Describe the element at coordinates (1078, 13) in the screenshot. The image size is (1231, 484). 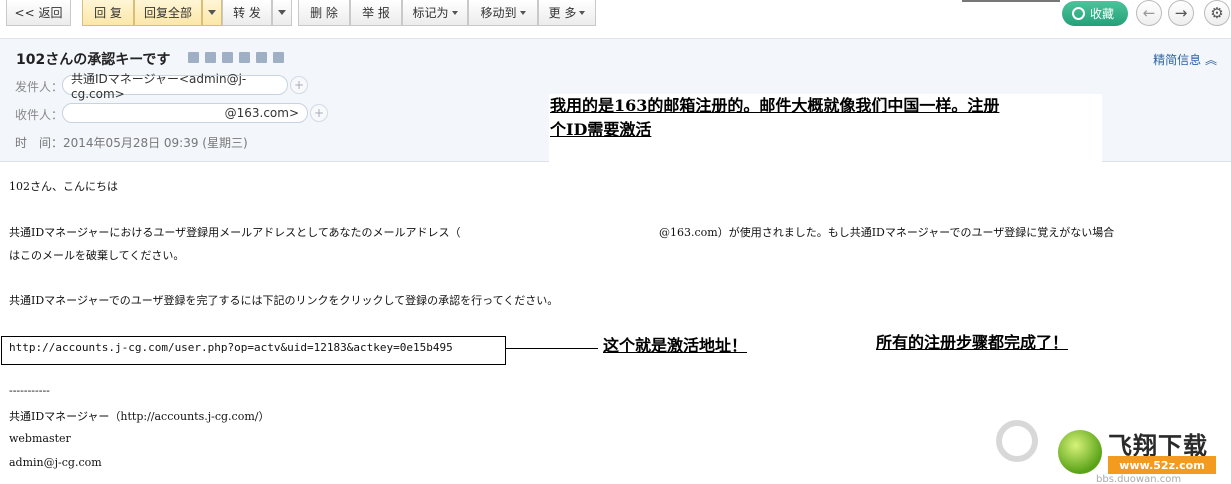
I see `favorite-icon` at that location.